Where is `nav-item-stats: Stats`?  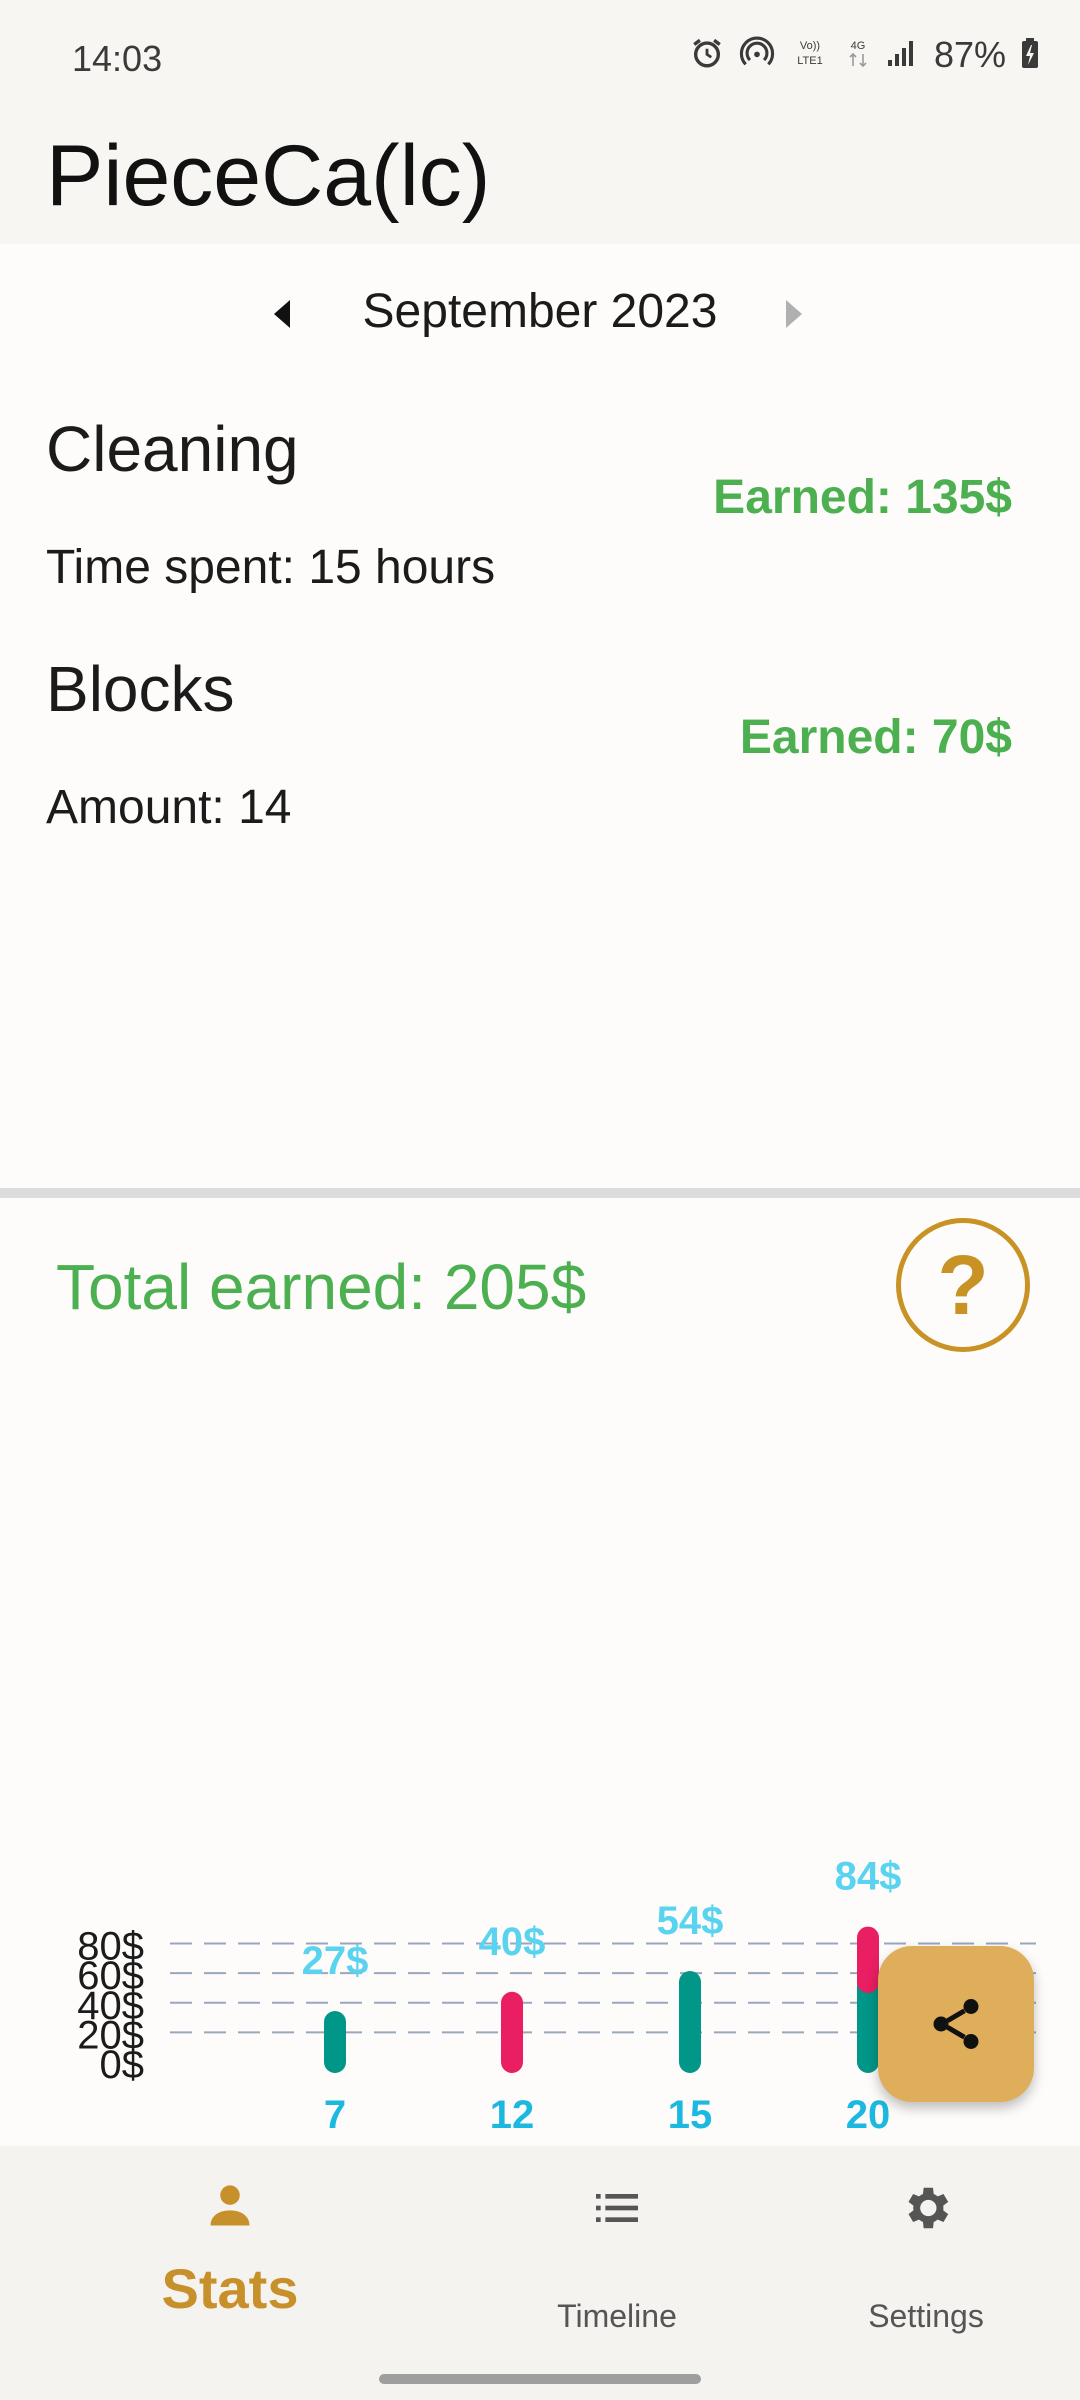 nav-item-stats: Stats is located at coordinates (230, 2246).